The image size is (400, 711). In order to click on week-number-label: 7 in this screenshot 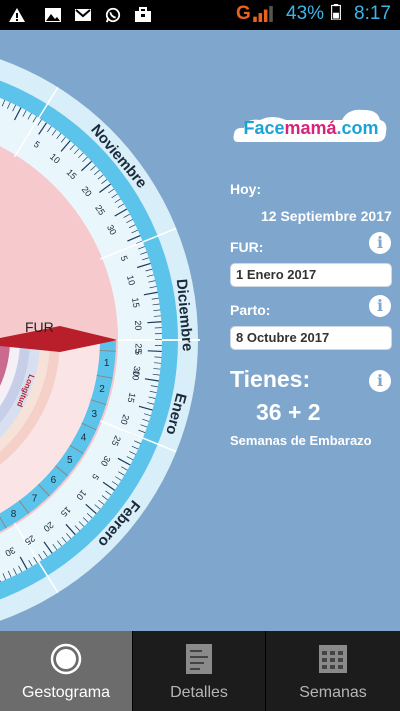, I will do `click(35, 498)`.